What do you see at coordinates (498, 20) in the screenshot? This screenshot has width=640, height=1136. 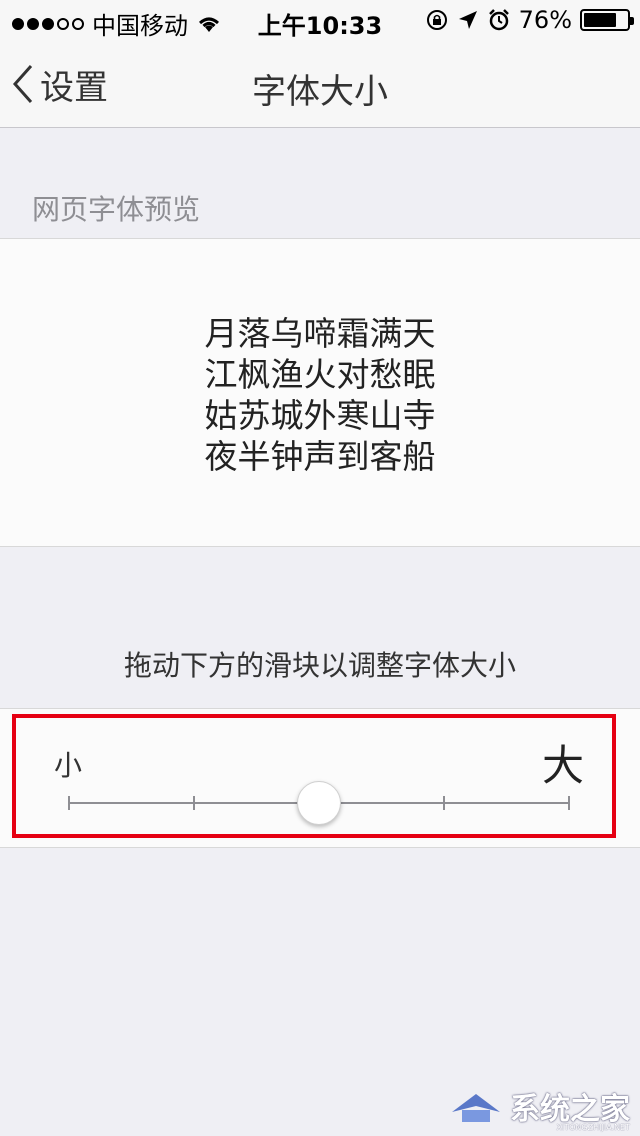 I see `alarm-icon` at bounding box center [498, 20].